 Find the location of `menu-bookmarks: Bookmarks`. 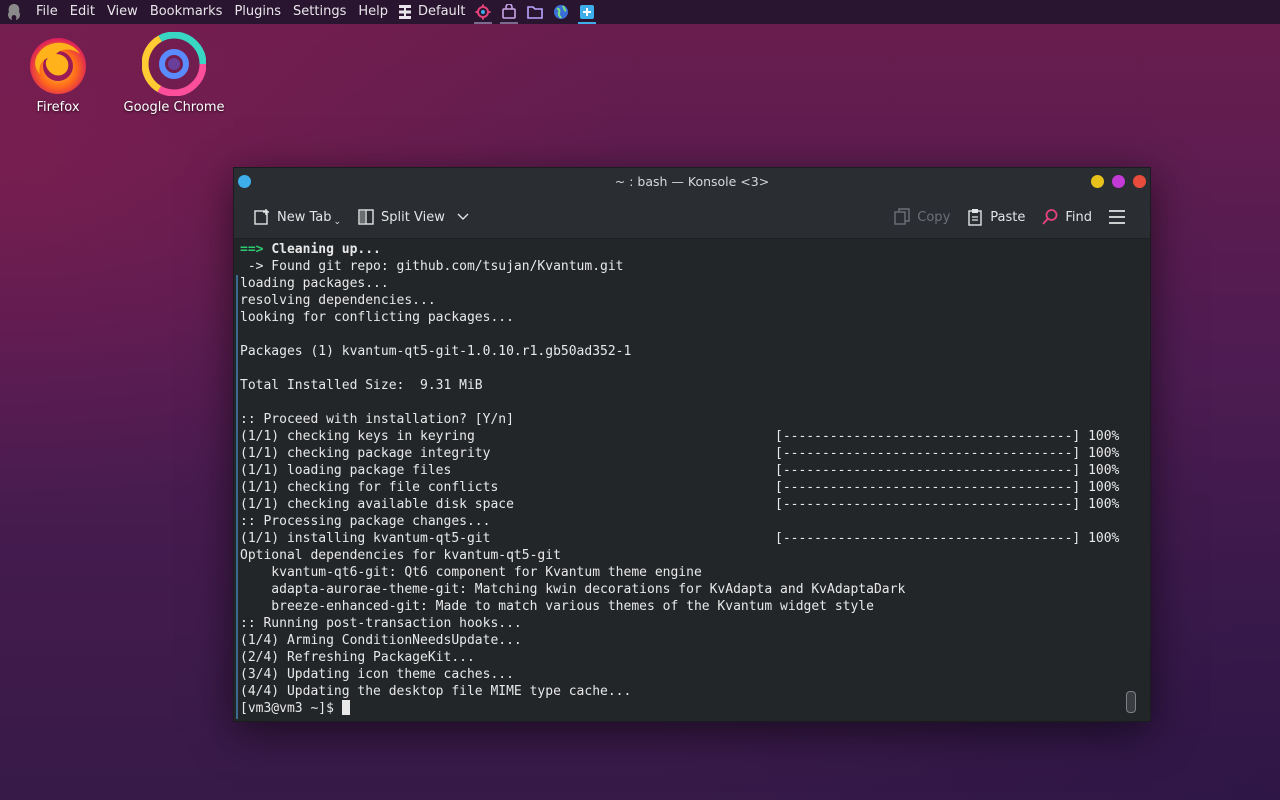

menu-bookmarks: Bookmarks is located at coordinates (186, 12).